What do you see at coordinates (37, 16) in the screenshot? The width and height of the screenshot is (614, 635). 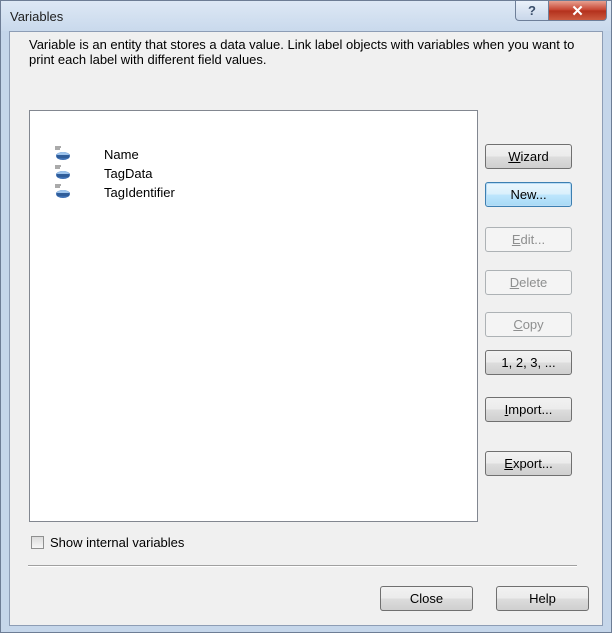 I see `dialog-title: Variables` at bounding box center [37, 16].